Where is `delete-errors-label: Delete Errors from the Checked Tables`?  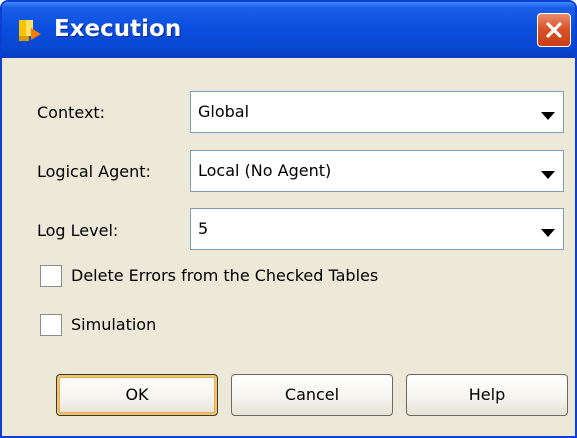
delete-errors-label: Delete Errors from the Checked Tables is located at coordinates (224, 276).